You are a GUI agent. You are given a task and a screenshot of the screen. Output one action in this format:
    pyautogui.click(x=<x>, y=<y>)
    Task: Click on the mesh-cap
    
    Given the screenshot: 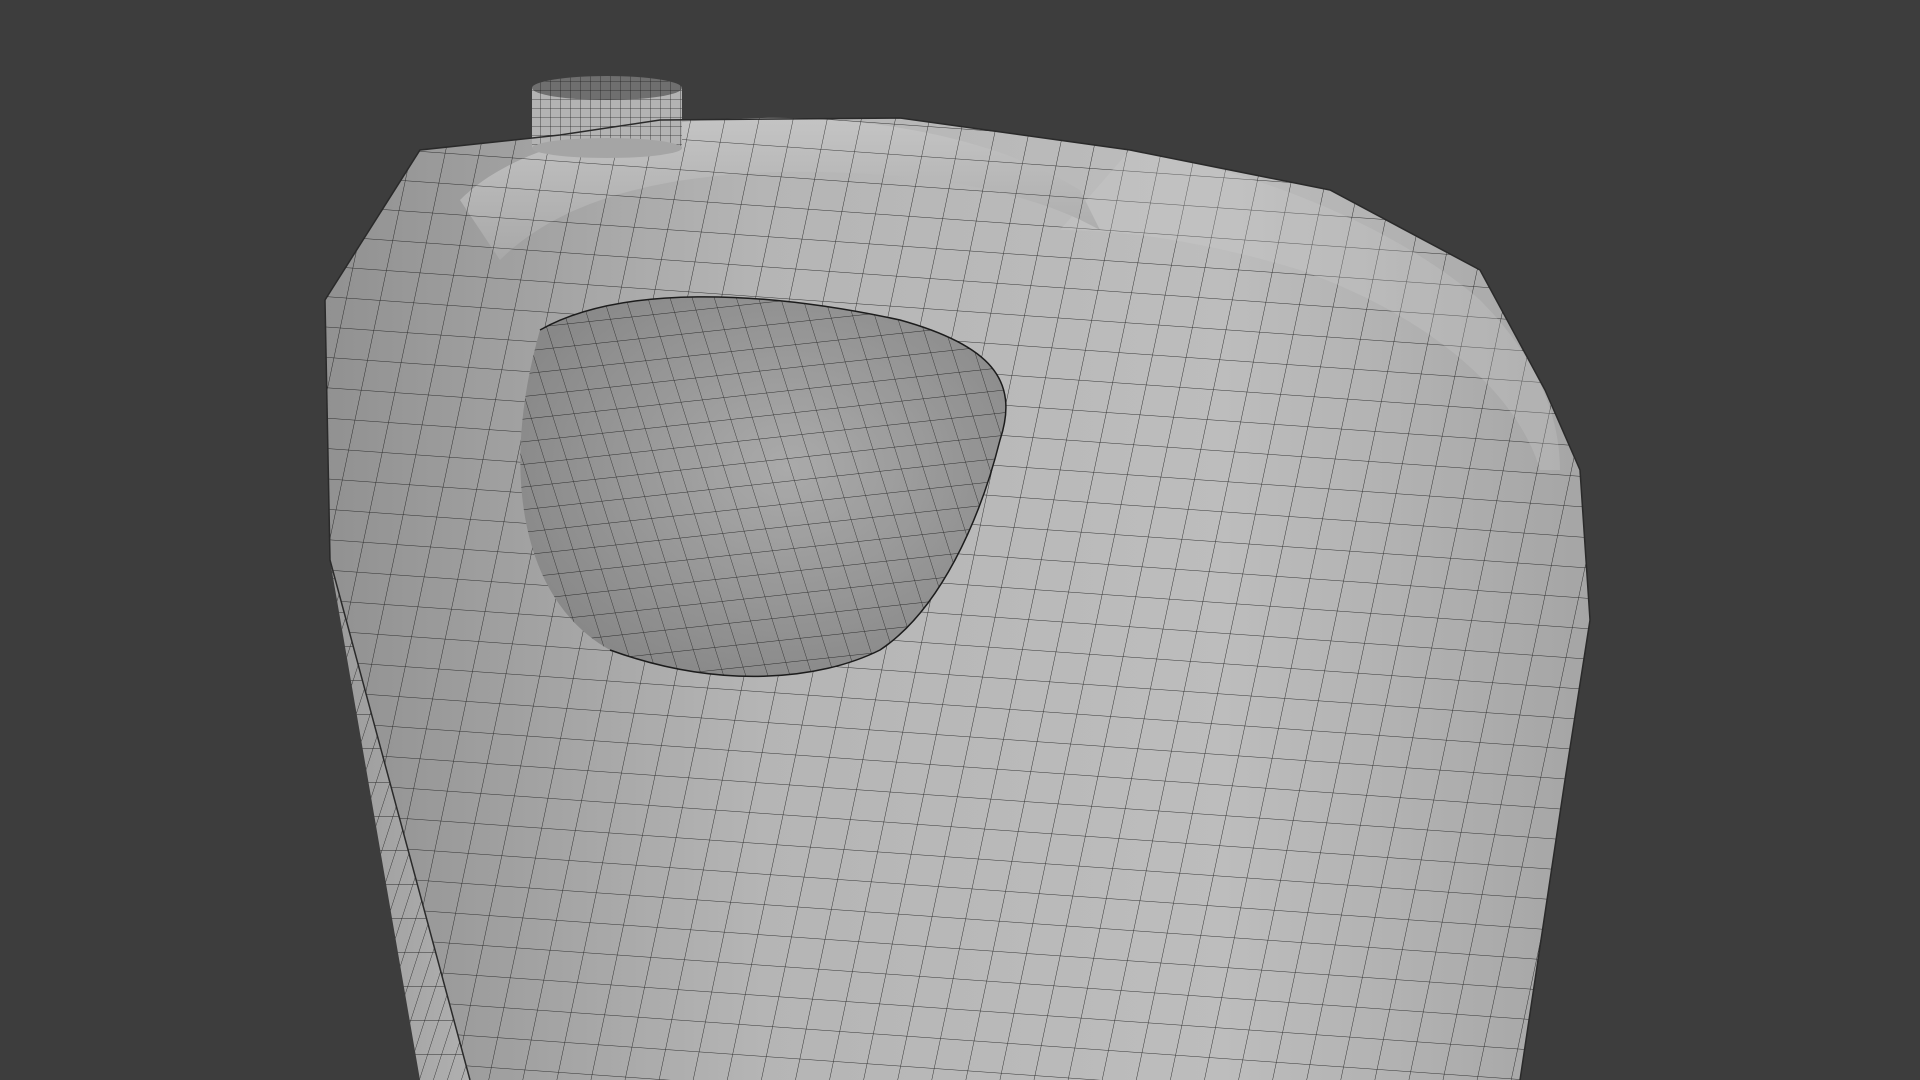 What is the action you would take?
    pyautogui.click(x=607, y=117)
    